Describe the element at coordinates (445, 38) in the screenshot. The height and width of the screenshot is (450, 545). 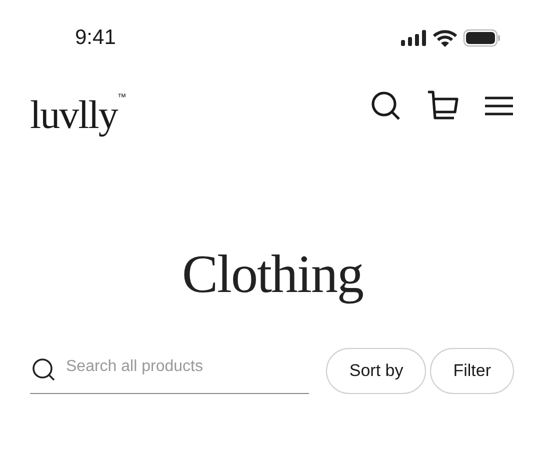
I see `wifi-icon` at that location.